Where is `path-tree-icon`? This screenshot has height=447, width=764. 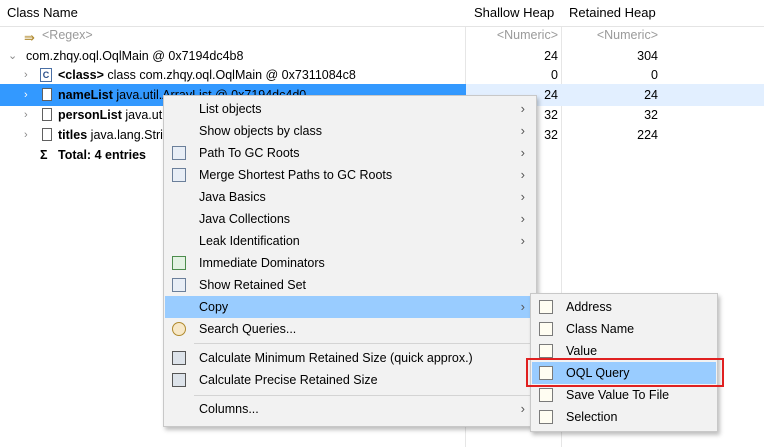 path-tree-icon is located at coordinates (179, 153).